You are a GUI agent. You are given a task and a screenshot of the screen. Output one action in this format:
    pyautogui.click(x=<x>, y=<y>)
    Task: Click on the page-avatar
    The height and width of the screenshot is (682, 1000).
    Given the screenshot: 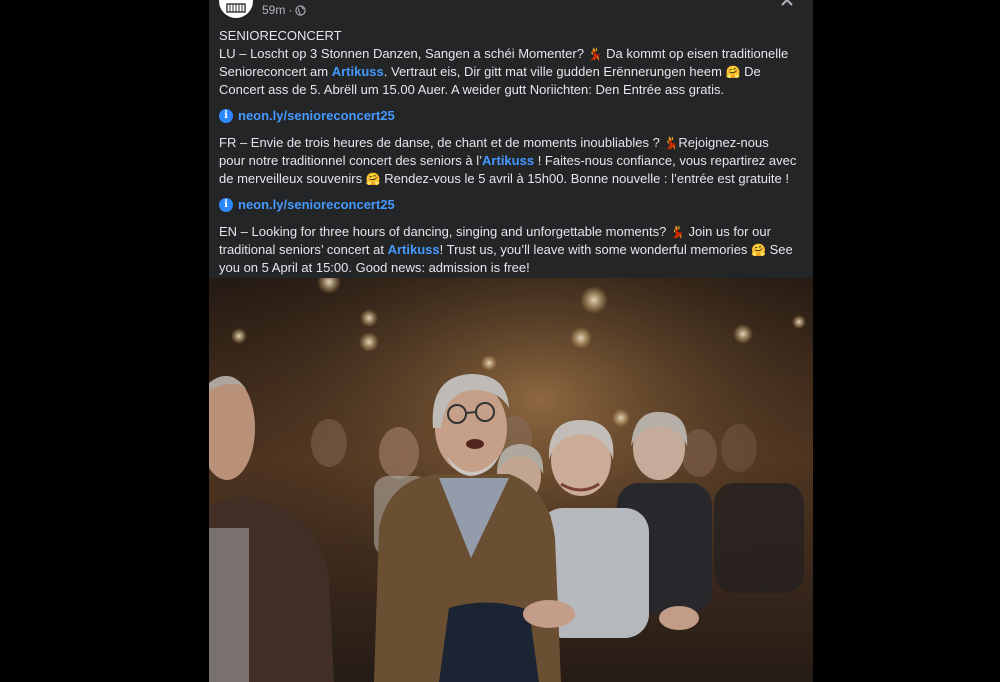 What is the action you would take?
    pyautogui.click(x=236, y=9)
    